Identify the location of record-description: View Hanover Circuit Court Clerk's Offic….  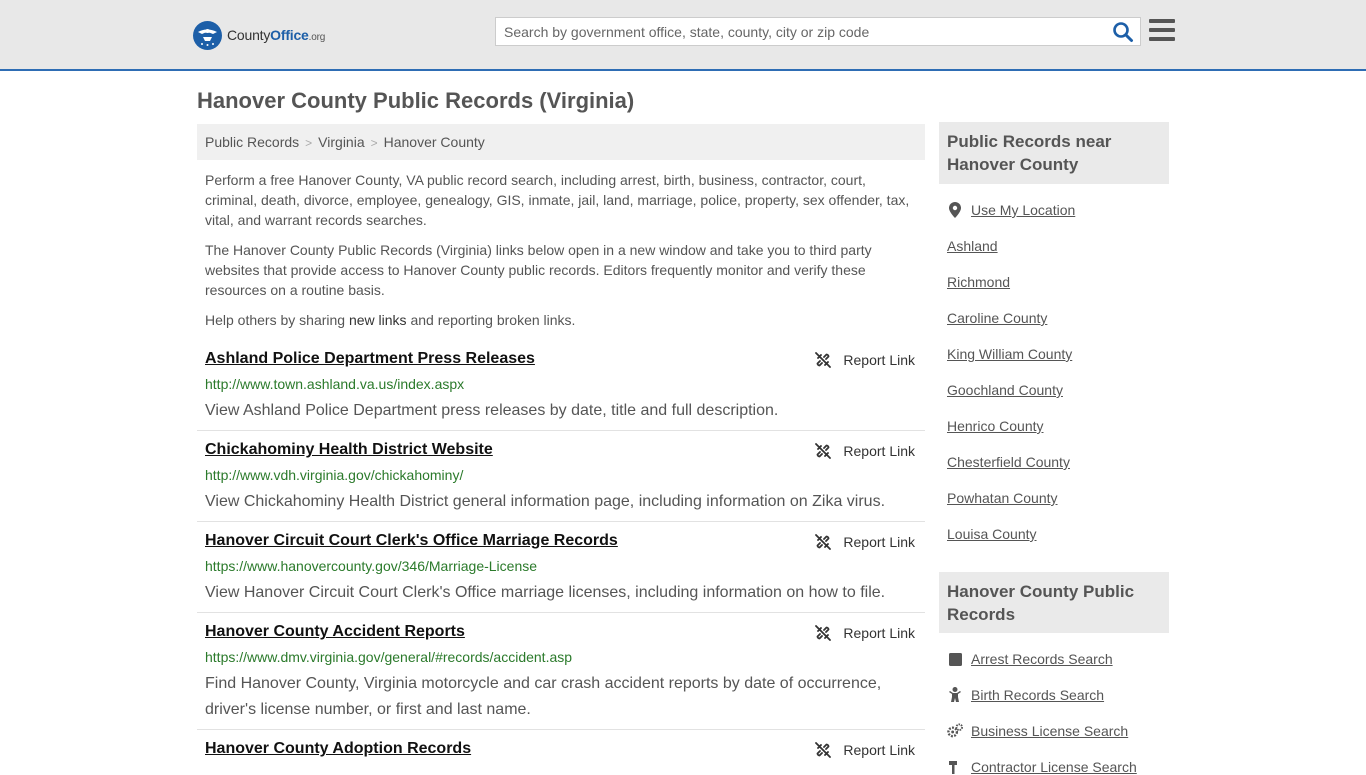
(545, 592).